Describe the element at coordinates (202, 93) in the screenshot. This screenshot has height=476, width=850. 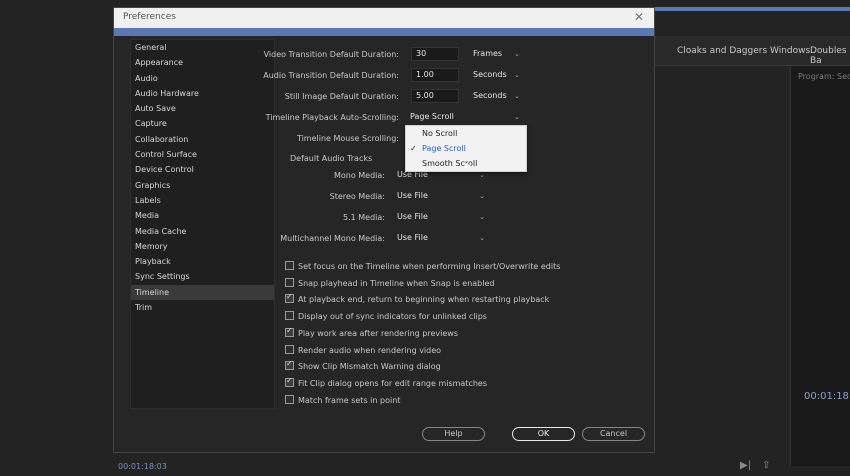
I see `sidebar-item-audio-hardware: Audio Hardware` at that location.